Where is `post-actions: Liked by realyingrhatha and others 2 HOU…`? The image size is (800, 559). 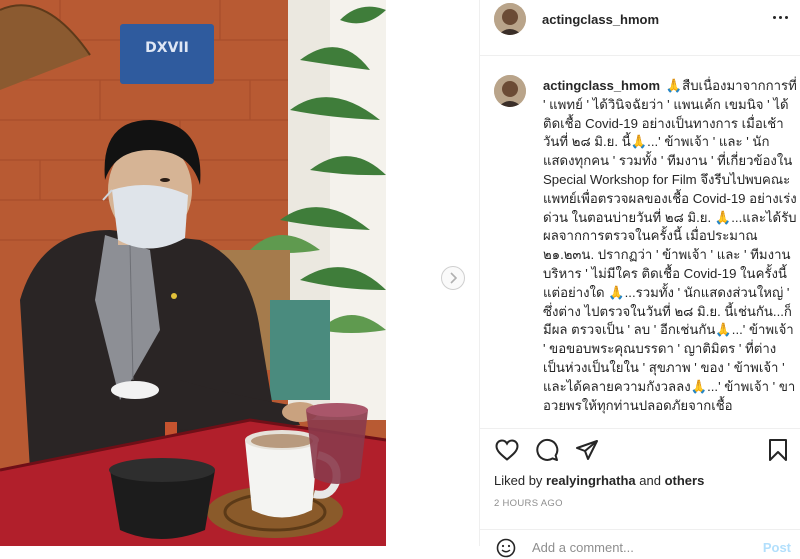 post-actions: Liked by realyingrhatha and others 2 HOU… is located at coordinates (640, 493).